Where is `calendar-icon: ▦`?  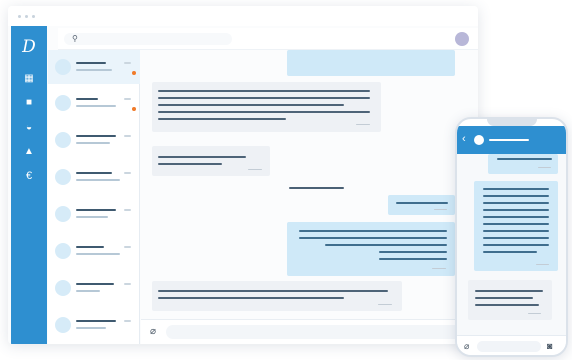 calendar-icon: ▦ is located at coordinates (29, 79).